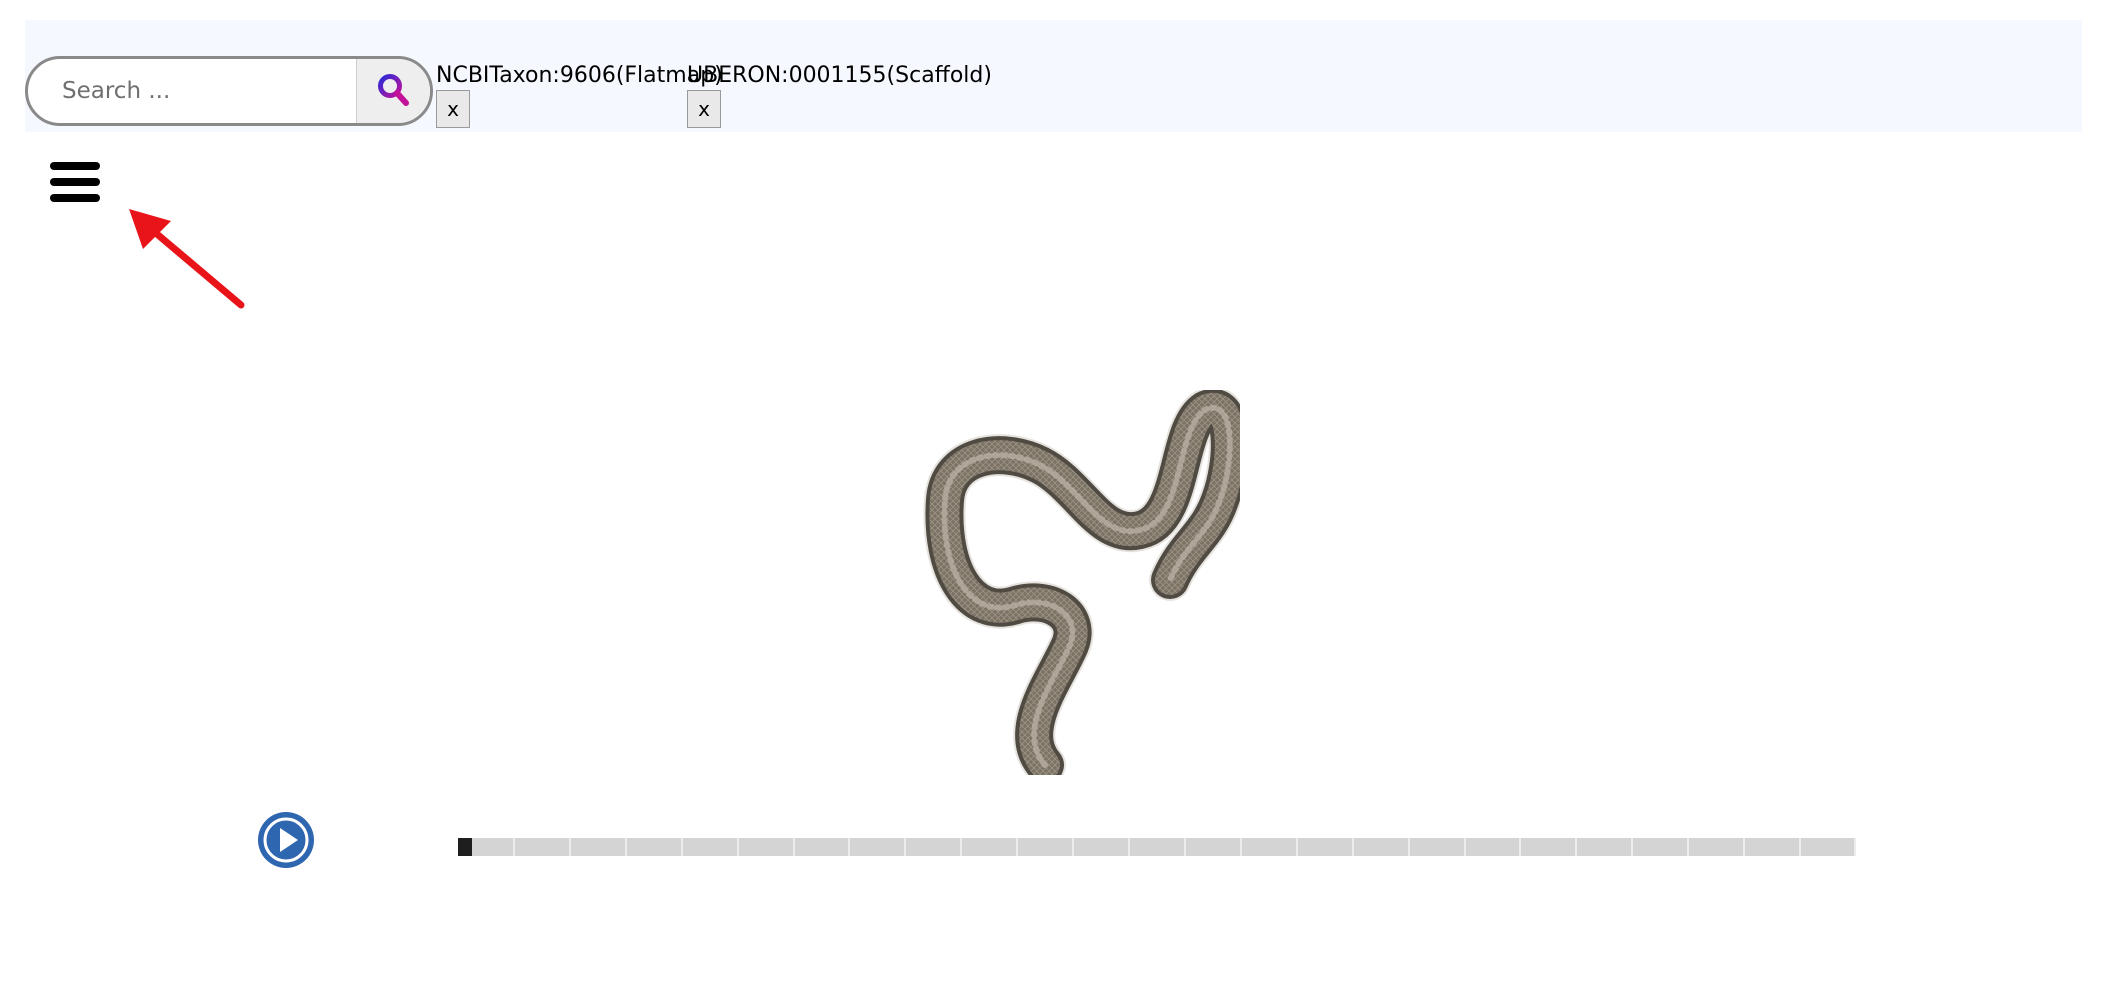  I want to click on annotation-arrow-icon, so click(187, 259).